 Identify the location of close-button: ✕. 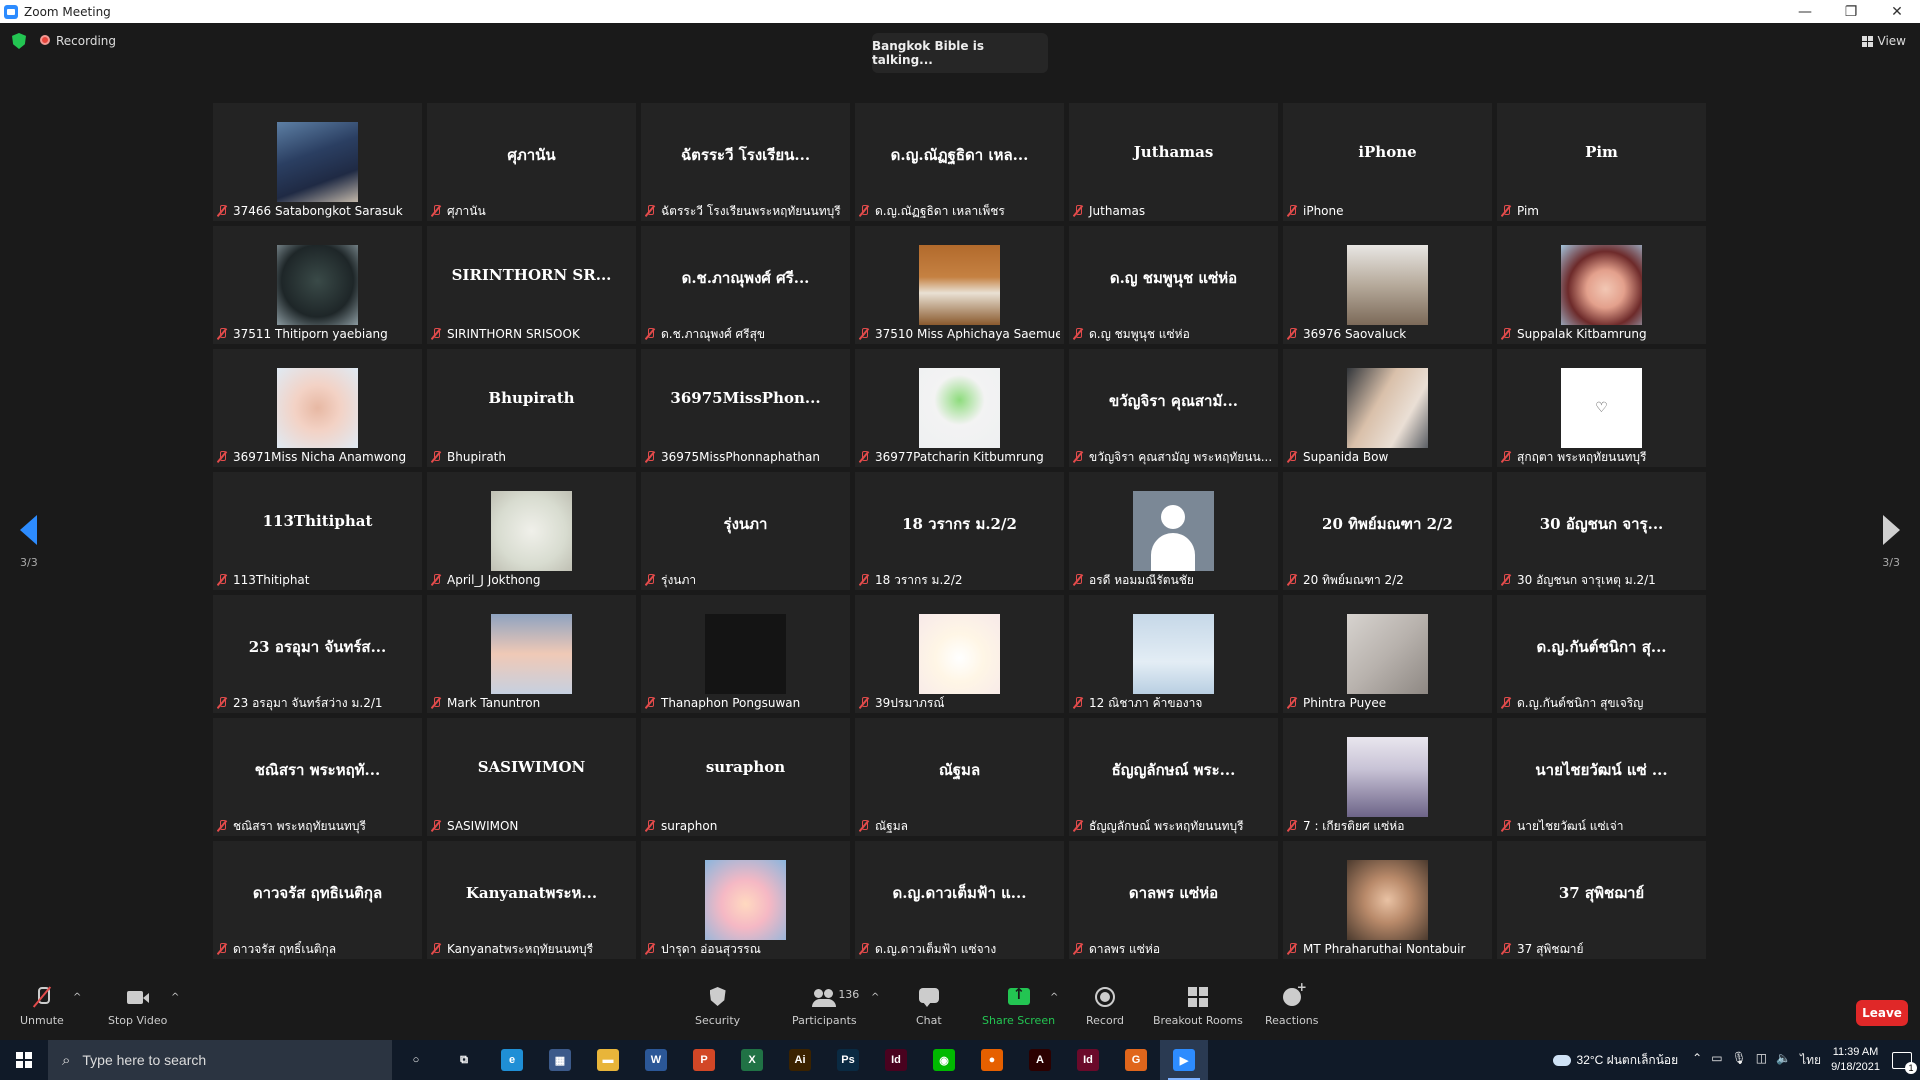
(1897, 11).